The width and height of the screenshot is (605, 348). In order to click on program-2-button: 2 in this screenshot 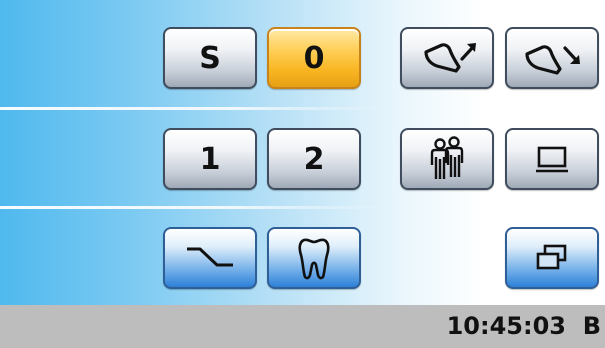, I will do `click(314, 159)`.